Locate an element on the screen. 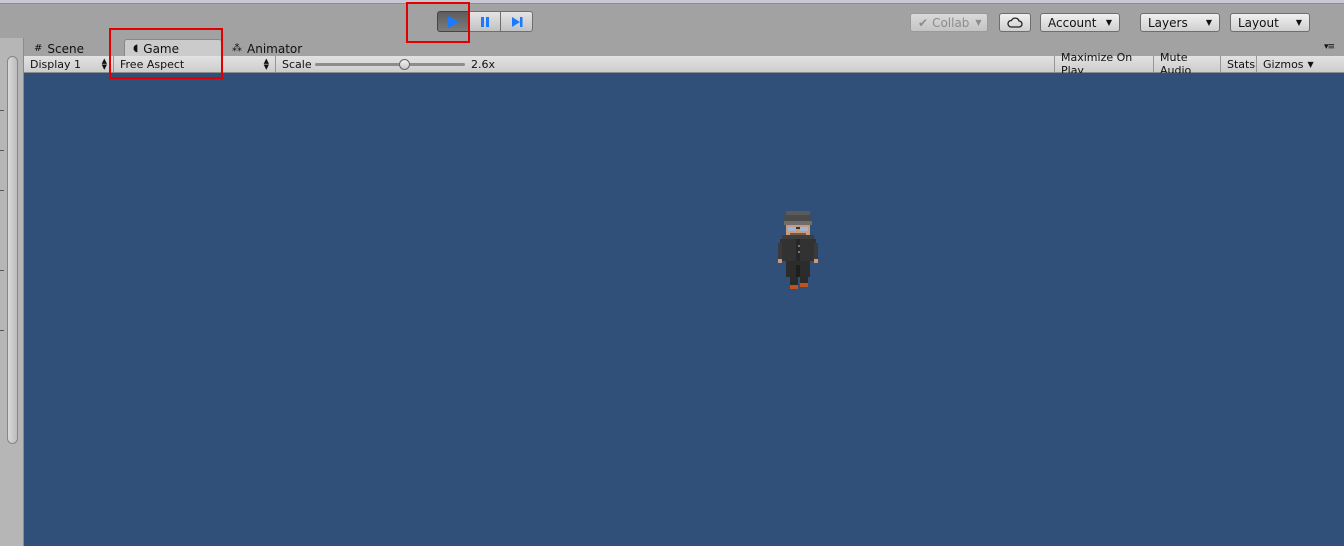  pause-button is located at coordinates (485, 21).